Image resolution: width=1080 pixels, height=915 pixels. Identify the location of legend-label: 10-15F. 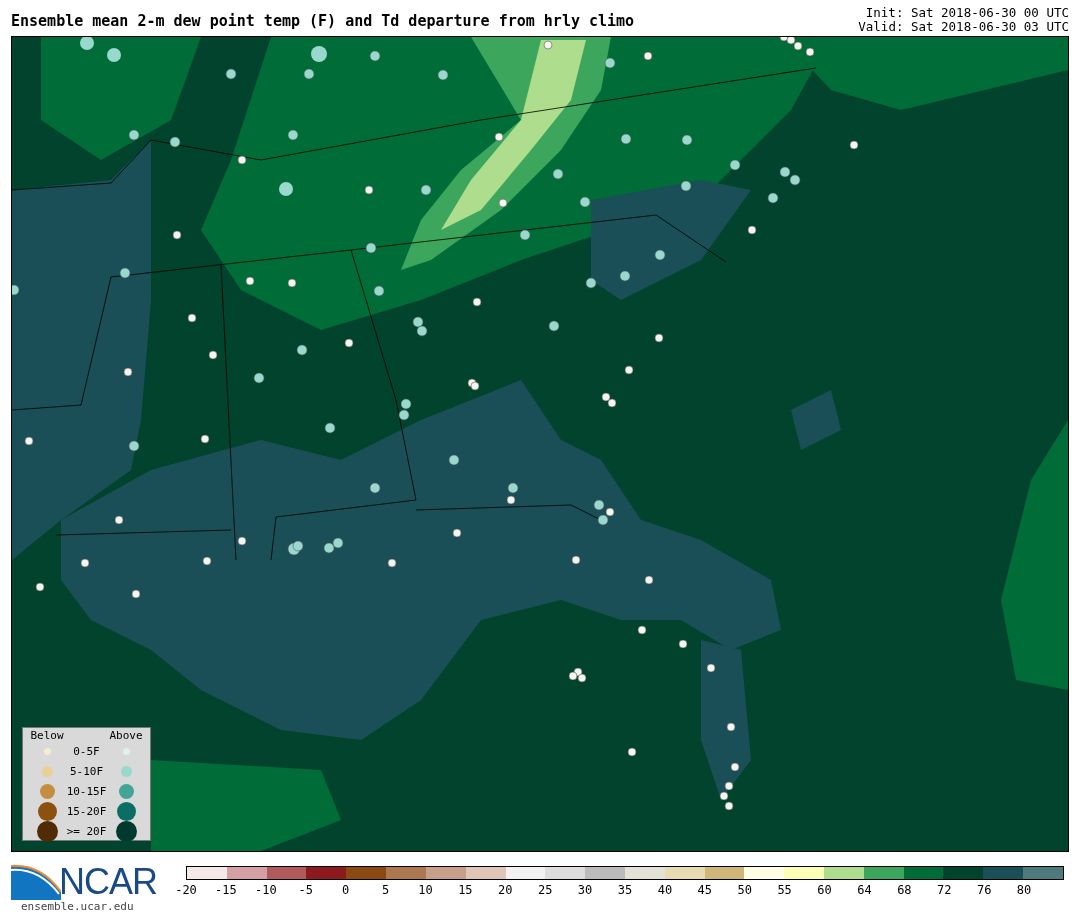
(86, 791).